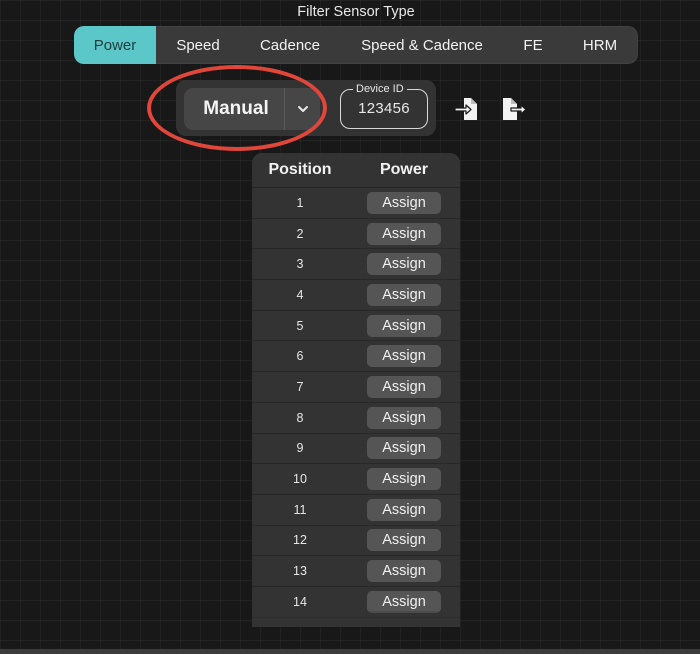  I want to click on table-row: 6 Assign, so click(356, 357).